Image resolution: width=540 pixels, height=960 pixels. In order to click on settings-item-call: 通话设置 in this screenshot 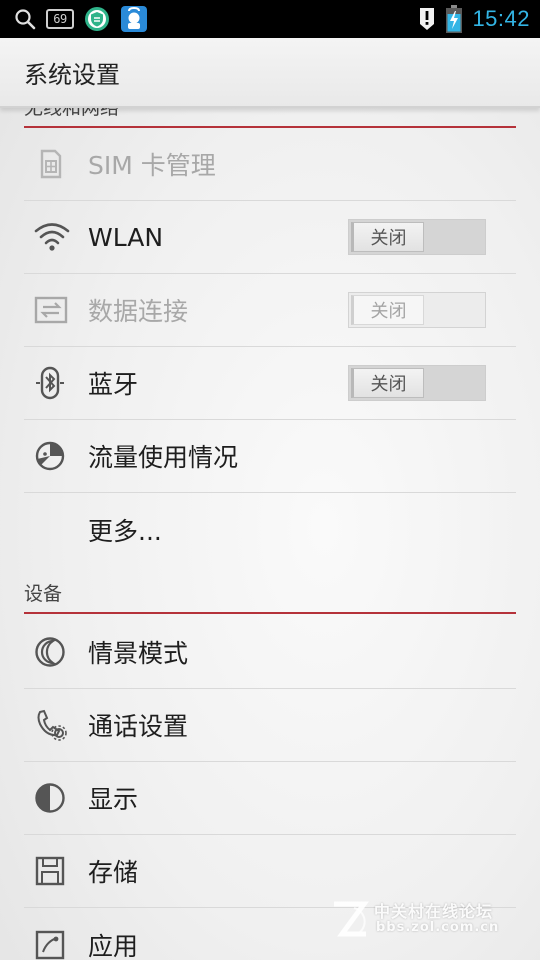, I will do `click(270, 725)`.